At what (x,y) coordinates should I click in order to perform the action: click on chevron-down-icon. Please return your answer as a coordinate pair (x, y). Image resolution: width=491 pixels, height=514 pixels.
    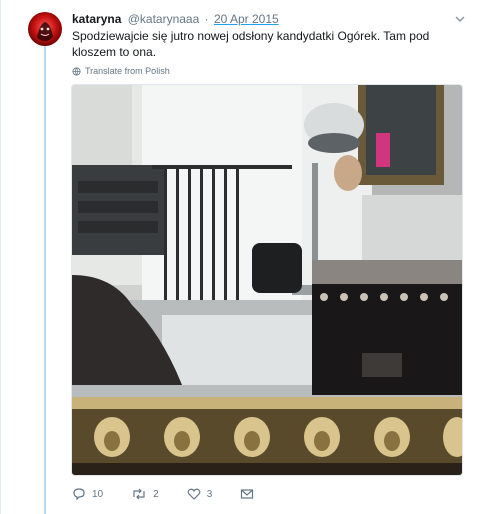
    Looking at the image, I should click on (460, 19).